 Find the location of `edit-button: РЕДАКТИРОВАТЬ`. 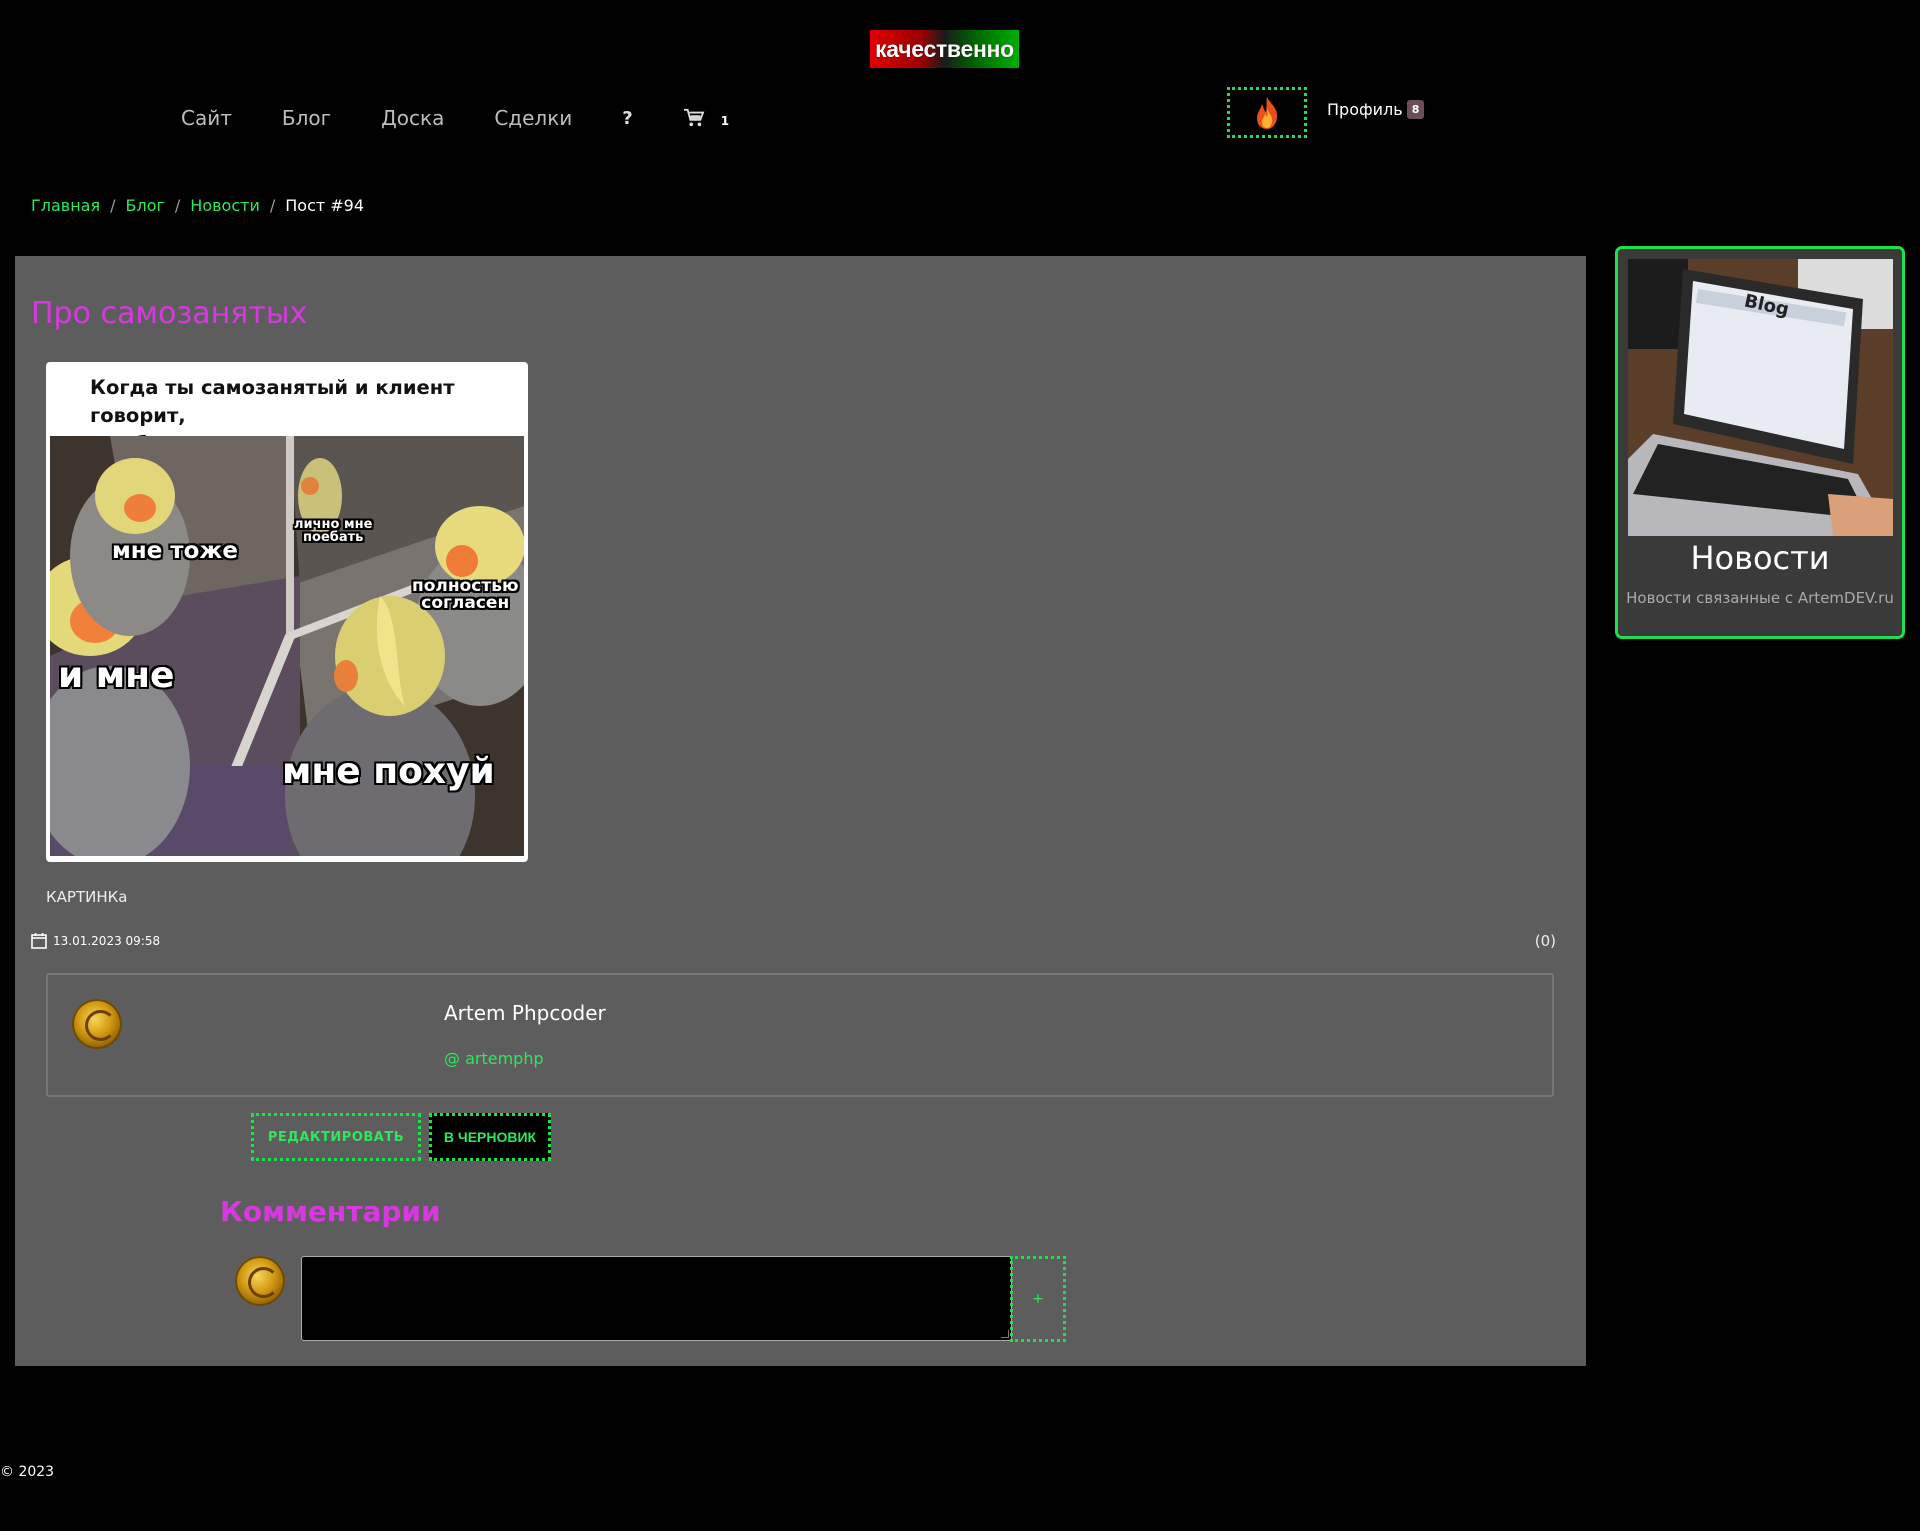

edit-button: РЕДАКТИРОВАТЬ is located at coordinates (336, 1137).